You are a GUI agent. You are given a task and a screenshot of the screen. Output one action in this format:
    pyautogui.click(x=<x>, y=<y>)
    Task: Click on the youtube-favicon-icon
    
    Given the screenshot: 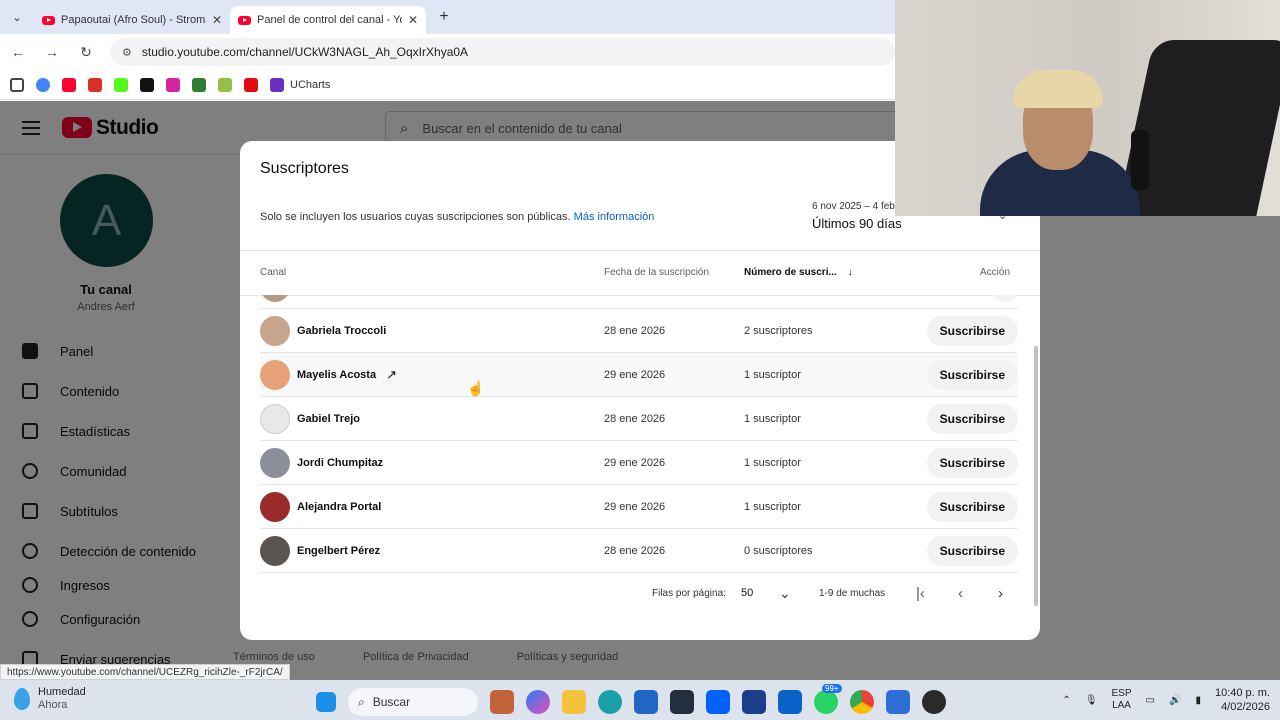 What is the action you would take?
    pyautogui.click(x=48, y=20)
    